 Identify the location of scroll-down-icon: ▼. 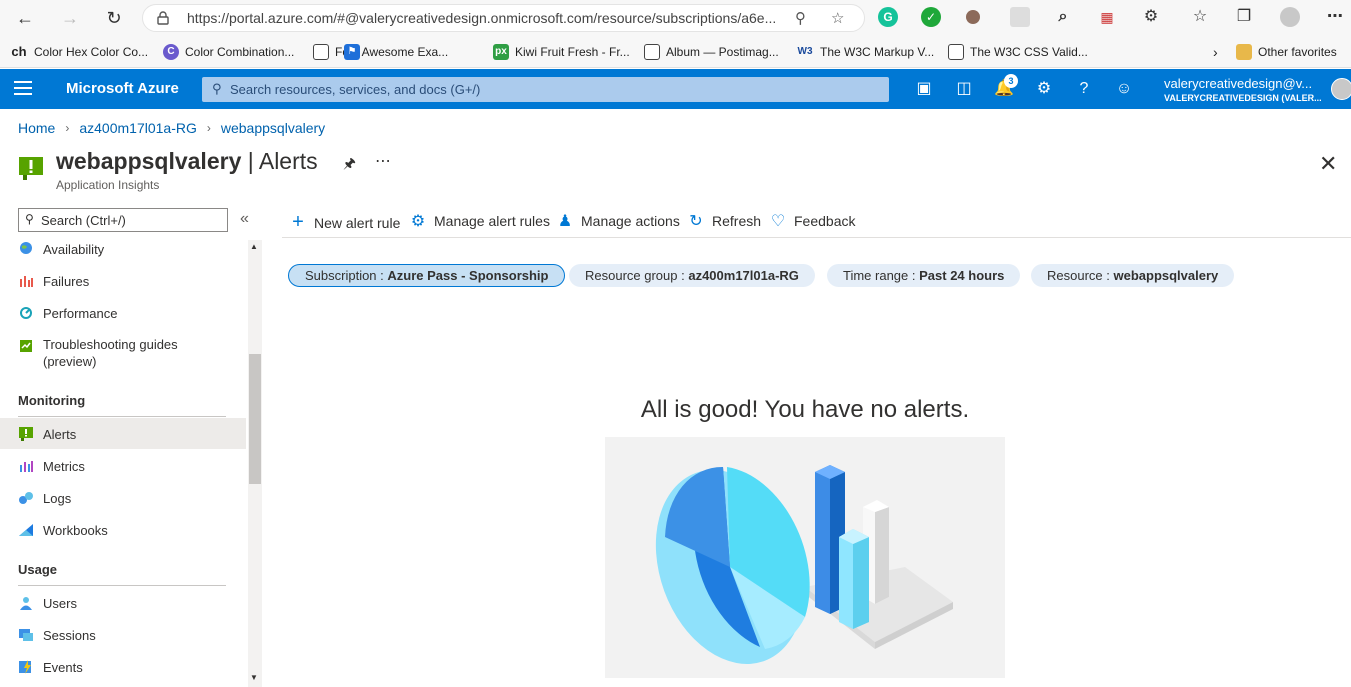
(254, 677).